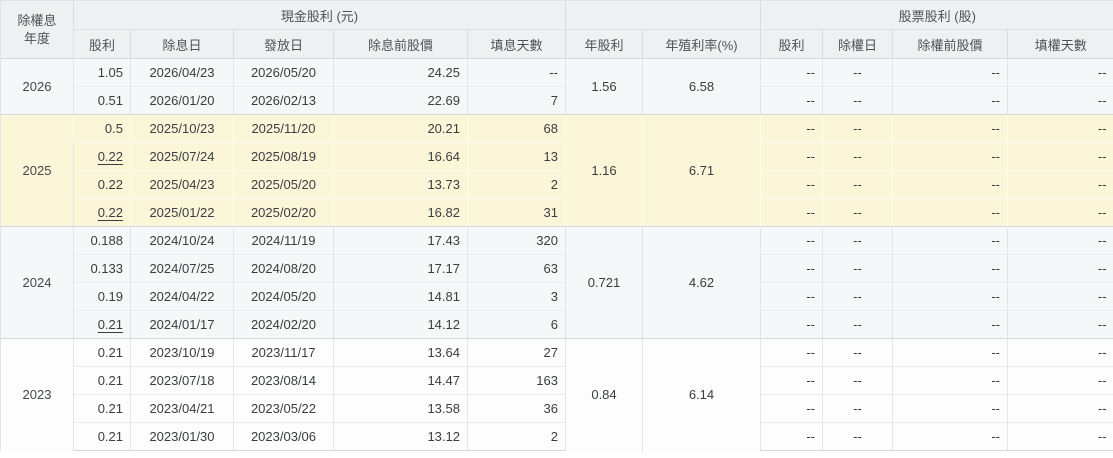 This screenshot has width=1113, height=458. I want to click on cell-pay-date: 2023/11/17, so click(283, 352).